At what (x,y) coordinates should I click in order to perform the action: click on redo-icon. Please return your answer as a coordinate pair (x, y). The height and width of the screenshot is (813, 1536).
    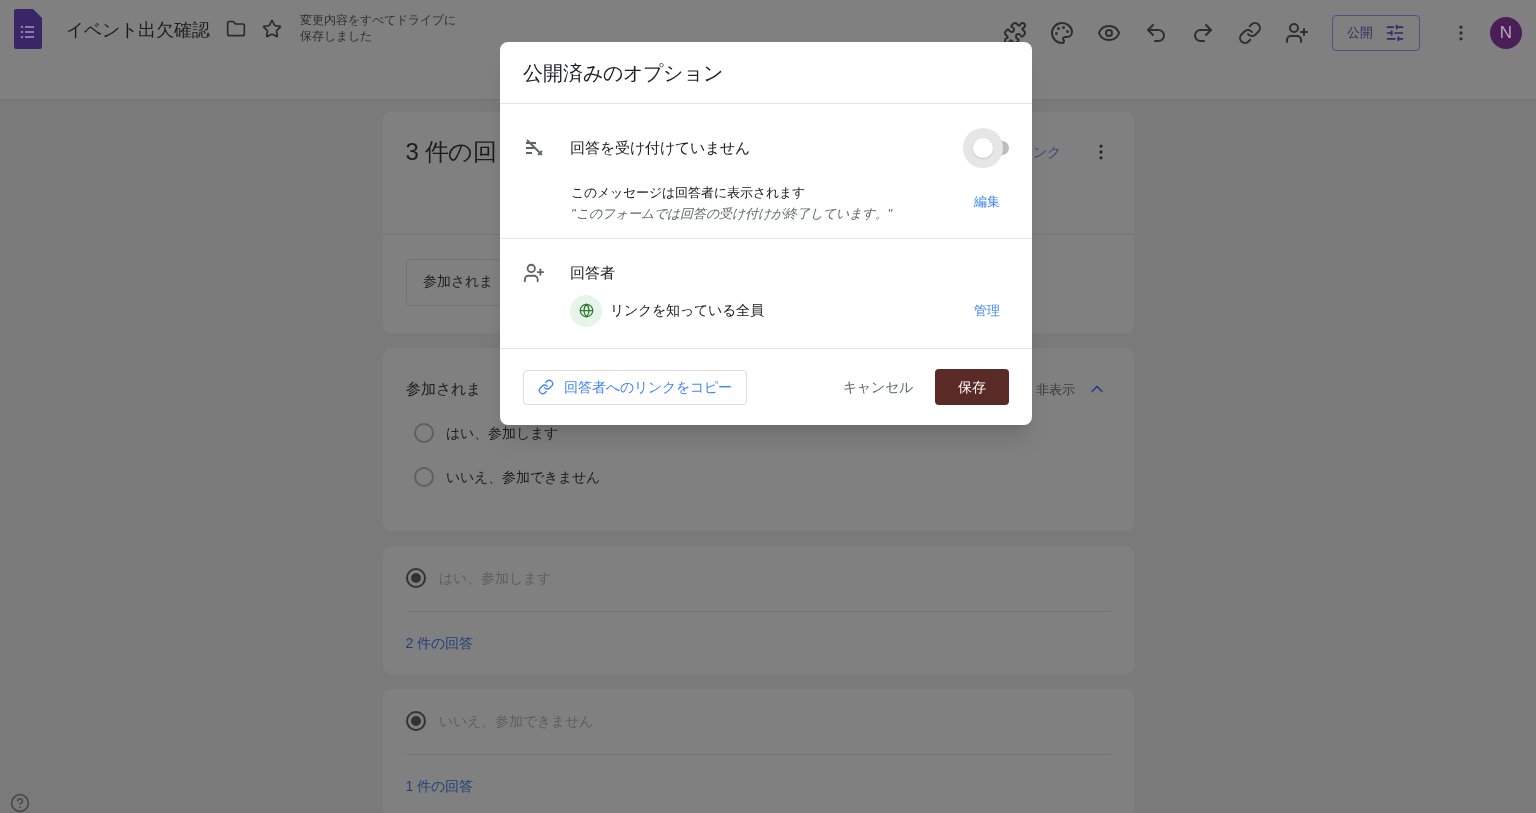
    Looking at the image, I should click on (1203, 33).